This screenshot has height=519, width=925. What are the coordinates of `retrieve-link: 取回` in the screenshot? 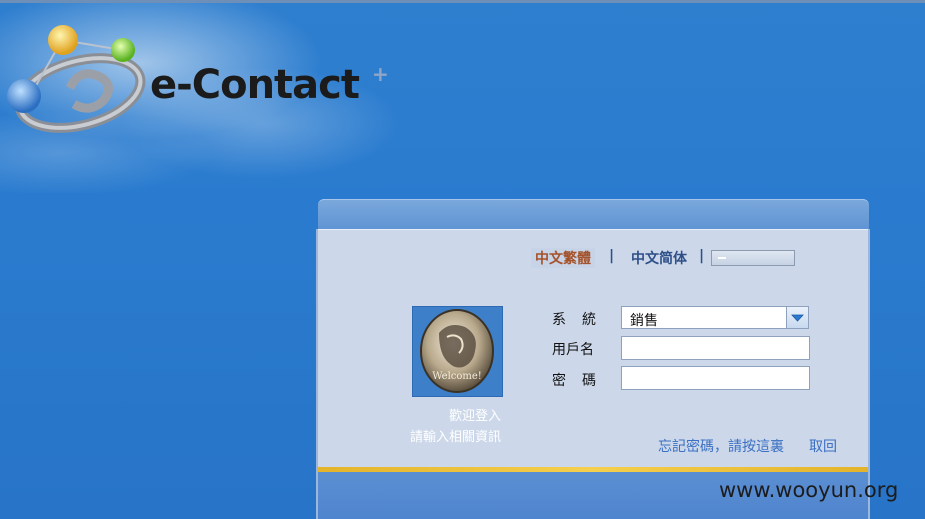 It's located at (823, 446).